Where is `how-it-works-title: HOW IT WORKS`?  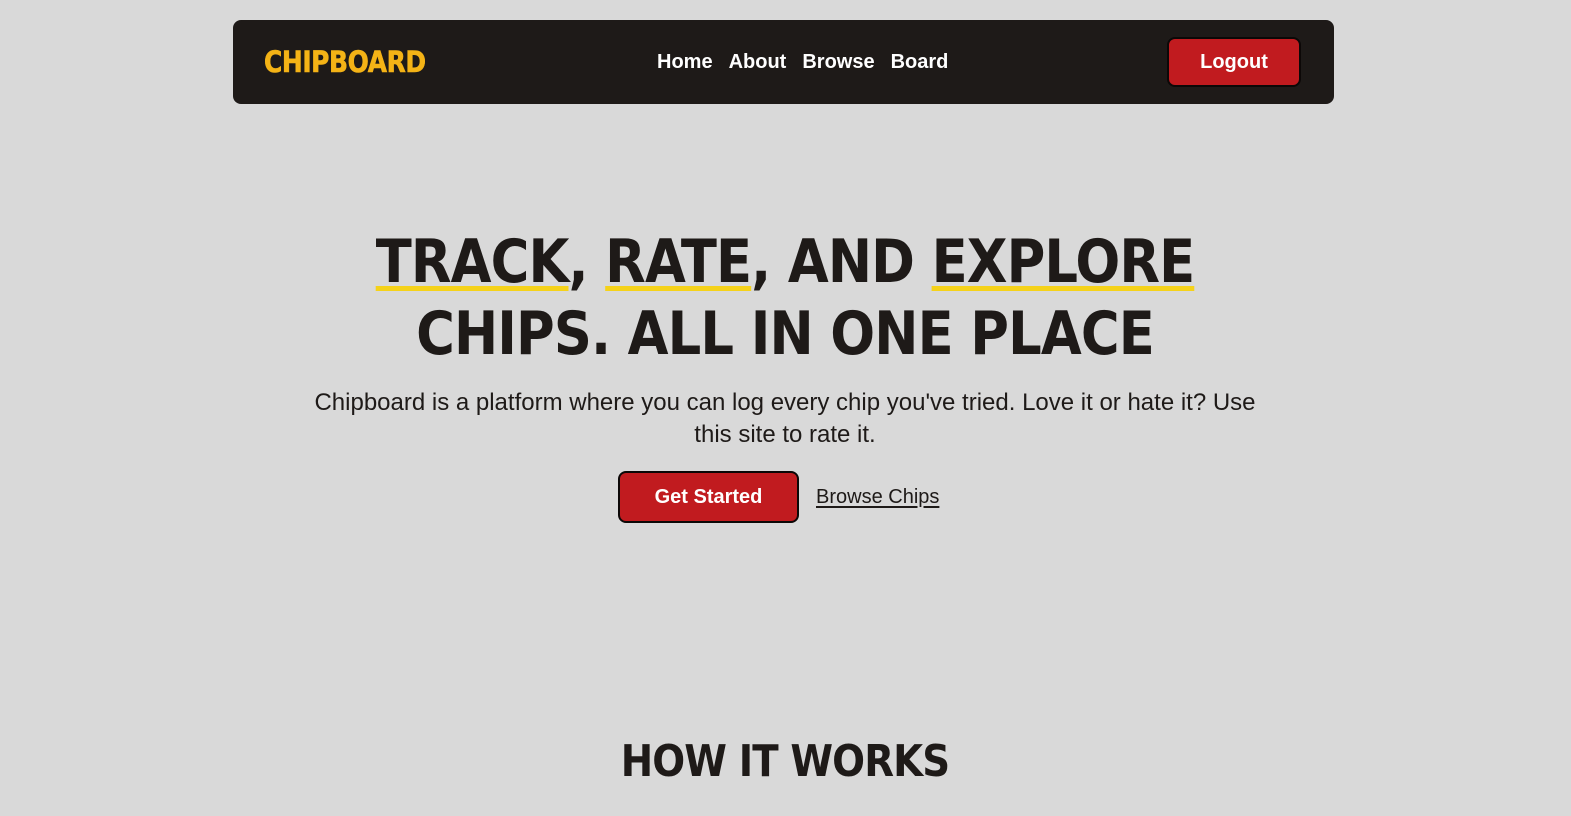
how-it-works-title: HOW IT WORKS is located at coordinates (785, 761).